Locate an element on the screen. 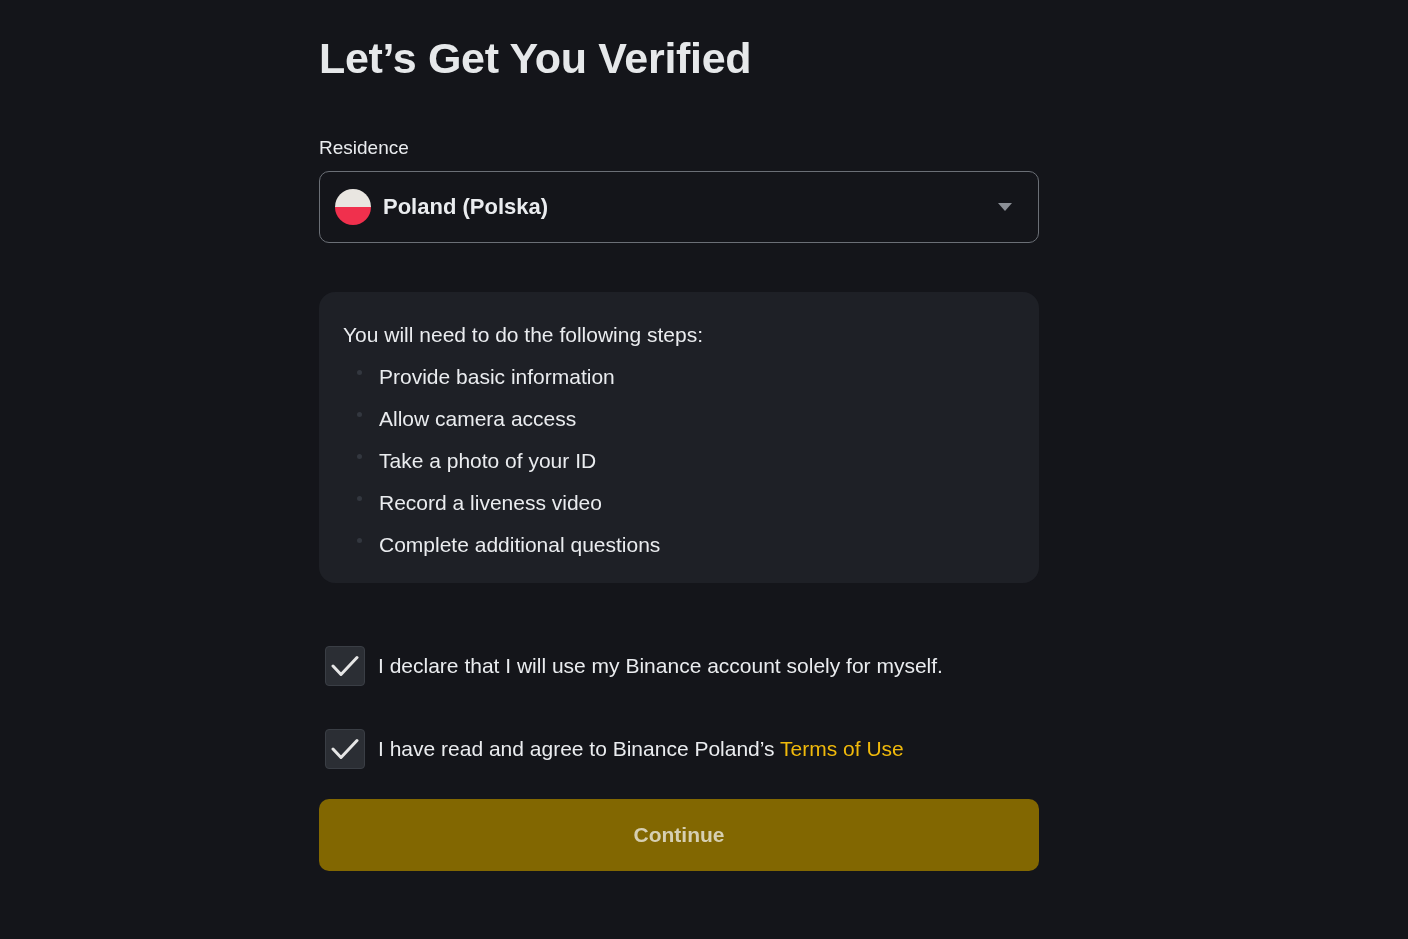 The image size is (1408, 939). step-text: Record a liveness video is located at coordinates (490, 503).